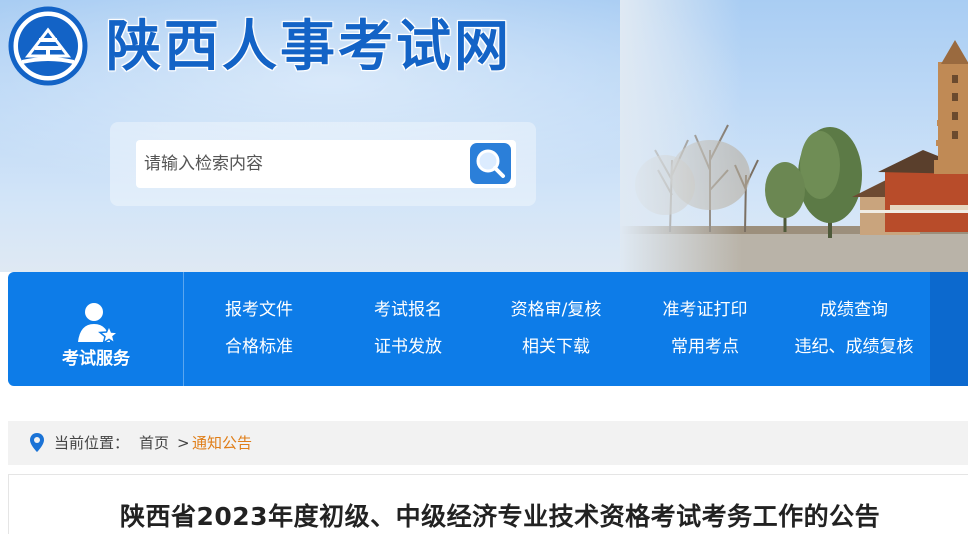 The image size is (968, 534). I want to click on nav-link-test-sites: 常用考点, so click(705, 347).